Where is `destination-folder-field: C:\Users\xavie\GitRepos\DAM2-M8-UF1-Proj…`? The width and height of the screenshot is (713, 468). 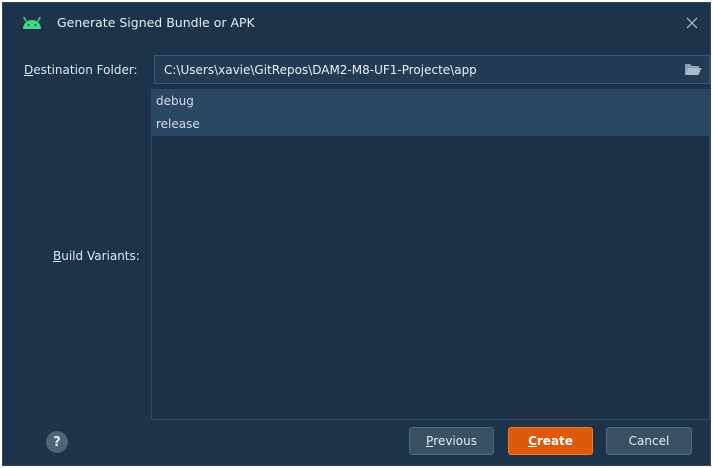
destination-folder-field: C:\Users\xavie\GitRepos\DAM2-M8-UF1-Proj… is located at coordinates (432, 69).